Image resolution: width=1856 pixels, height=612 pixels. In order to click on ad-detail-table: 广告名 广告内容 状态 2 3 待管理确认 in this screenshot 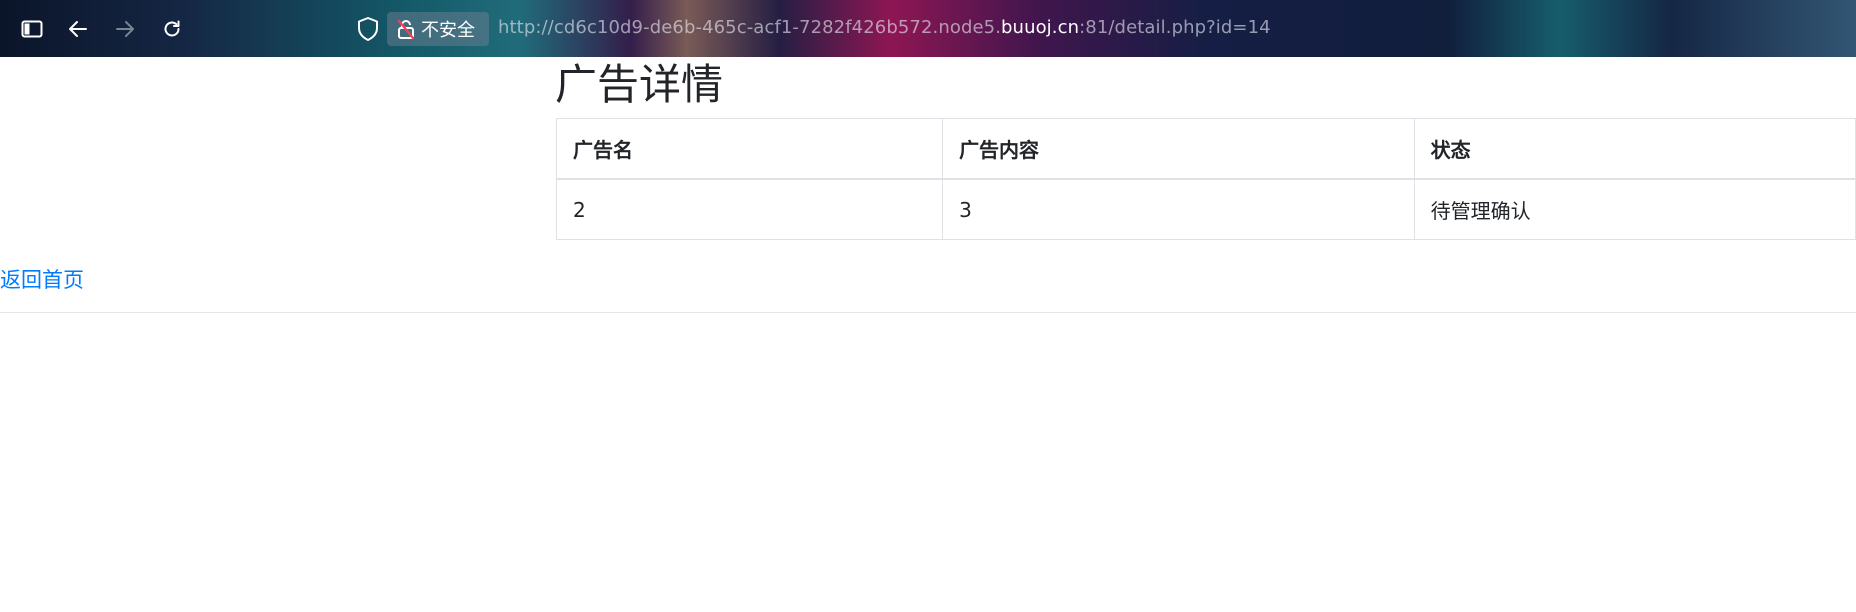, I will do `click(1205, 179)`.